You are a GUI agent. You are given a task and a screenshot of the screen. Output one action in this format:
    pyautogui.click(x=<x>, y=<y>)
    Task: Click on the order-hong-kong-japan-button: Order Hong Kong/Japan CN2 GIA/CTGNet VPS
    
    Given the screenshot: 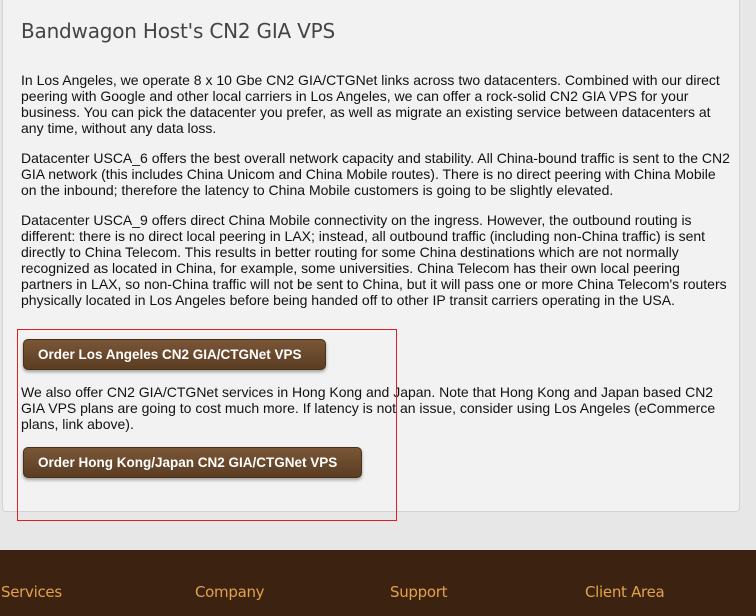 What is the action you would take?
    pyautogui.click(x=192, y=462)
    